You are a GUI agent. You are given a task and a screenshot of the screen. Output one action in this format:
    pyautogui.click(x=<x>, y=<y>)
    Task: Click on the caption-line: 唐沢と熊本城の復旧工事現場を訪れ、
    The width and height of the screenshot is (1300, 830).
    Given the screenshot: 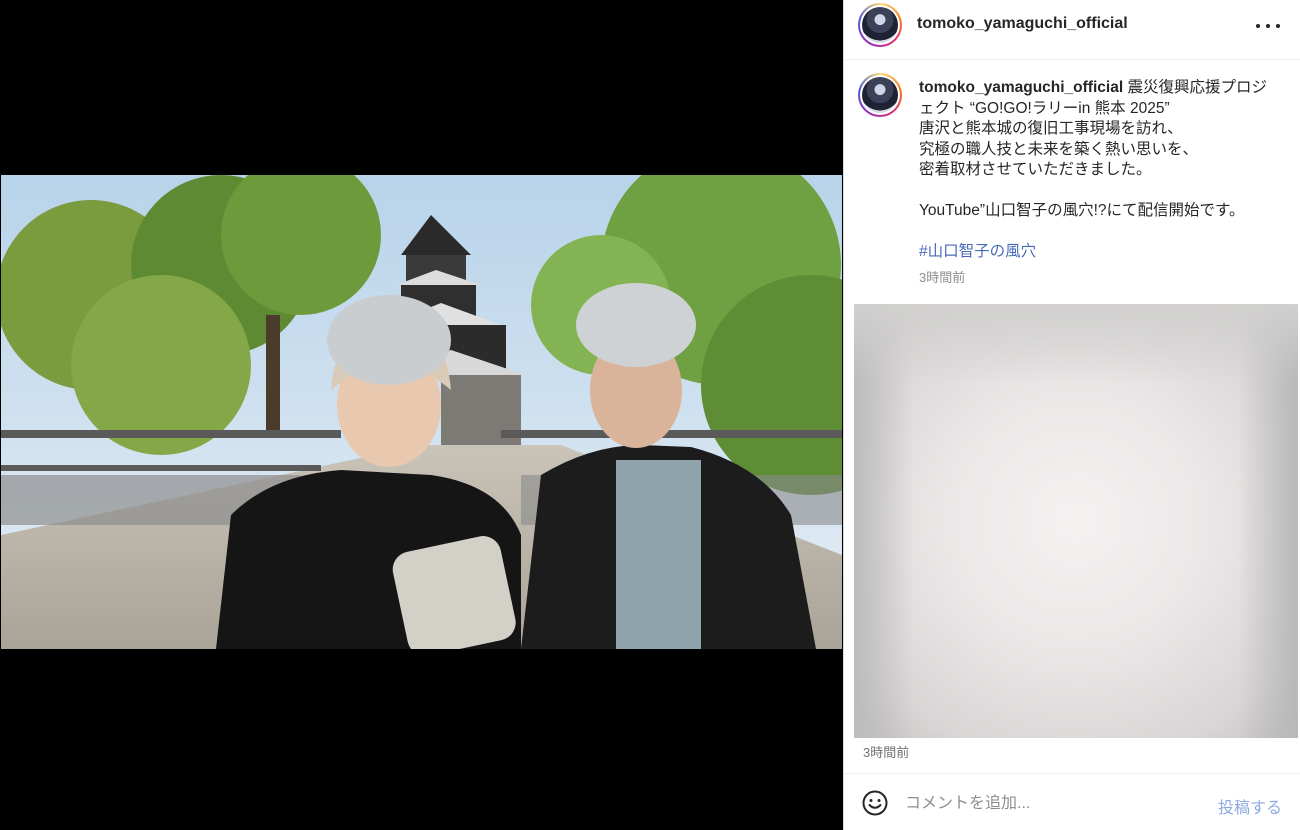 What is the action you would take?
    pyautogui.click(x=1051, y=128)
    